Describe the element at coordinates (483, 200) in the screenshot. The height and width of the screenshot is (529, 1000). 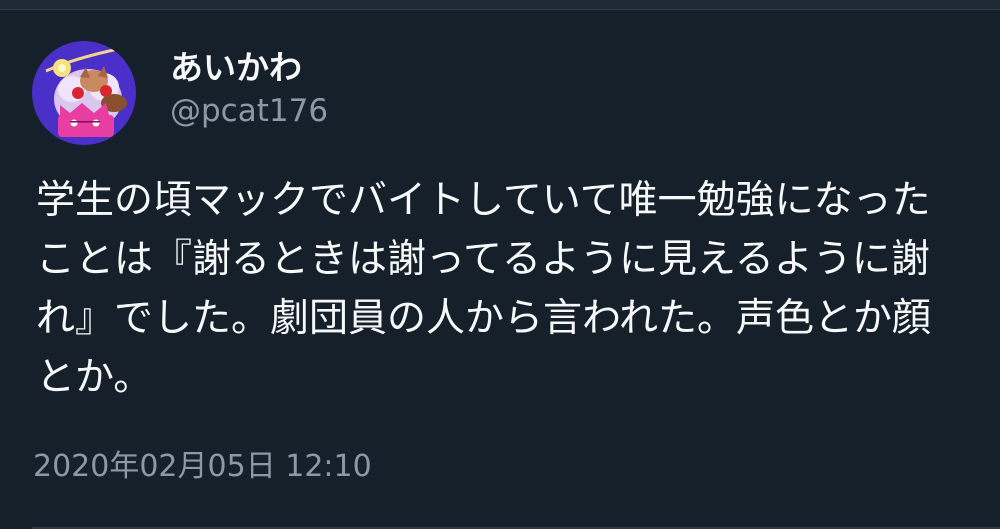
I see `tweet-text-line: 学生の頃マックでバイトしていて唯一勉強になった` at that location.